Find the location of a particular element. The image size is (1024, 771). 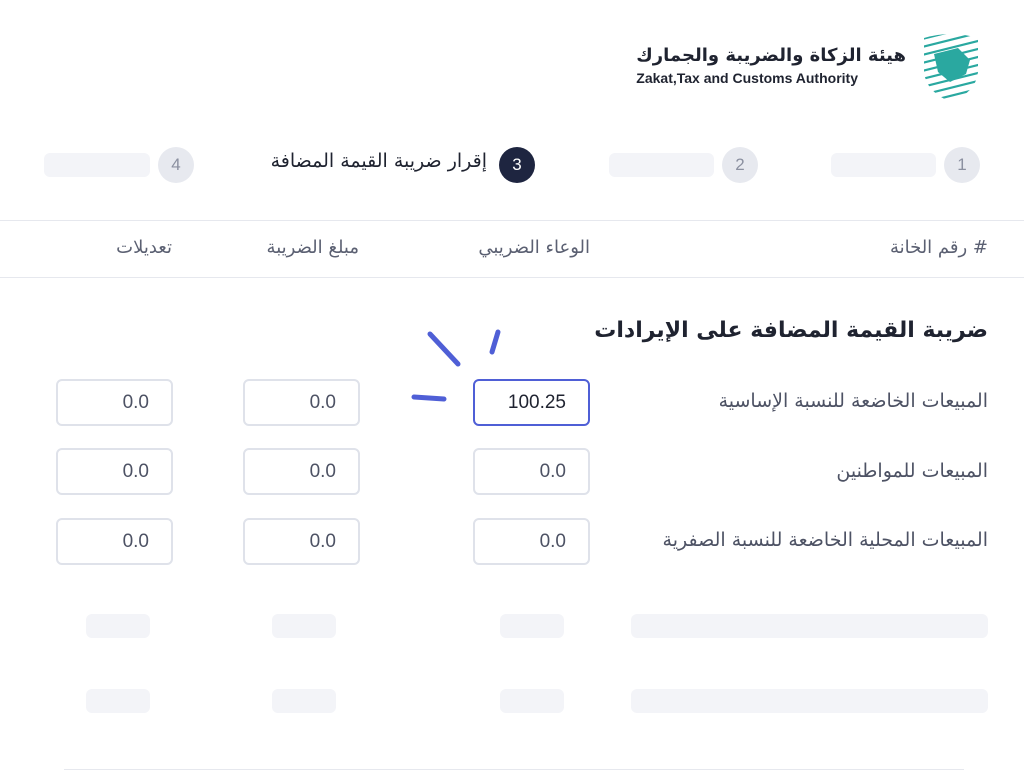

adjustments-input-standard-rated: 0.0 is located at coordinates (114, 402).